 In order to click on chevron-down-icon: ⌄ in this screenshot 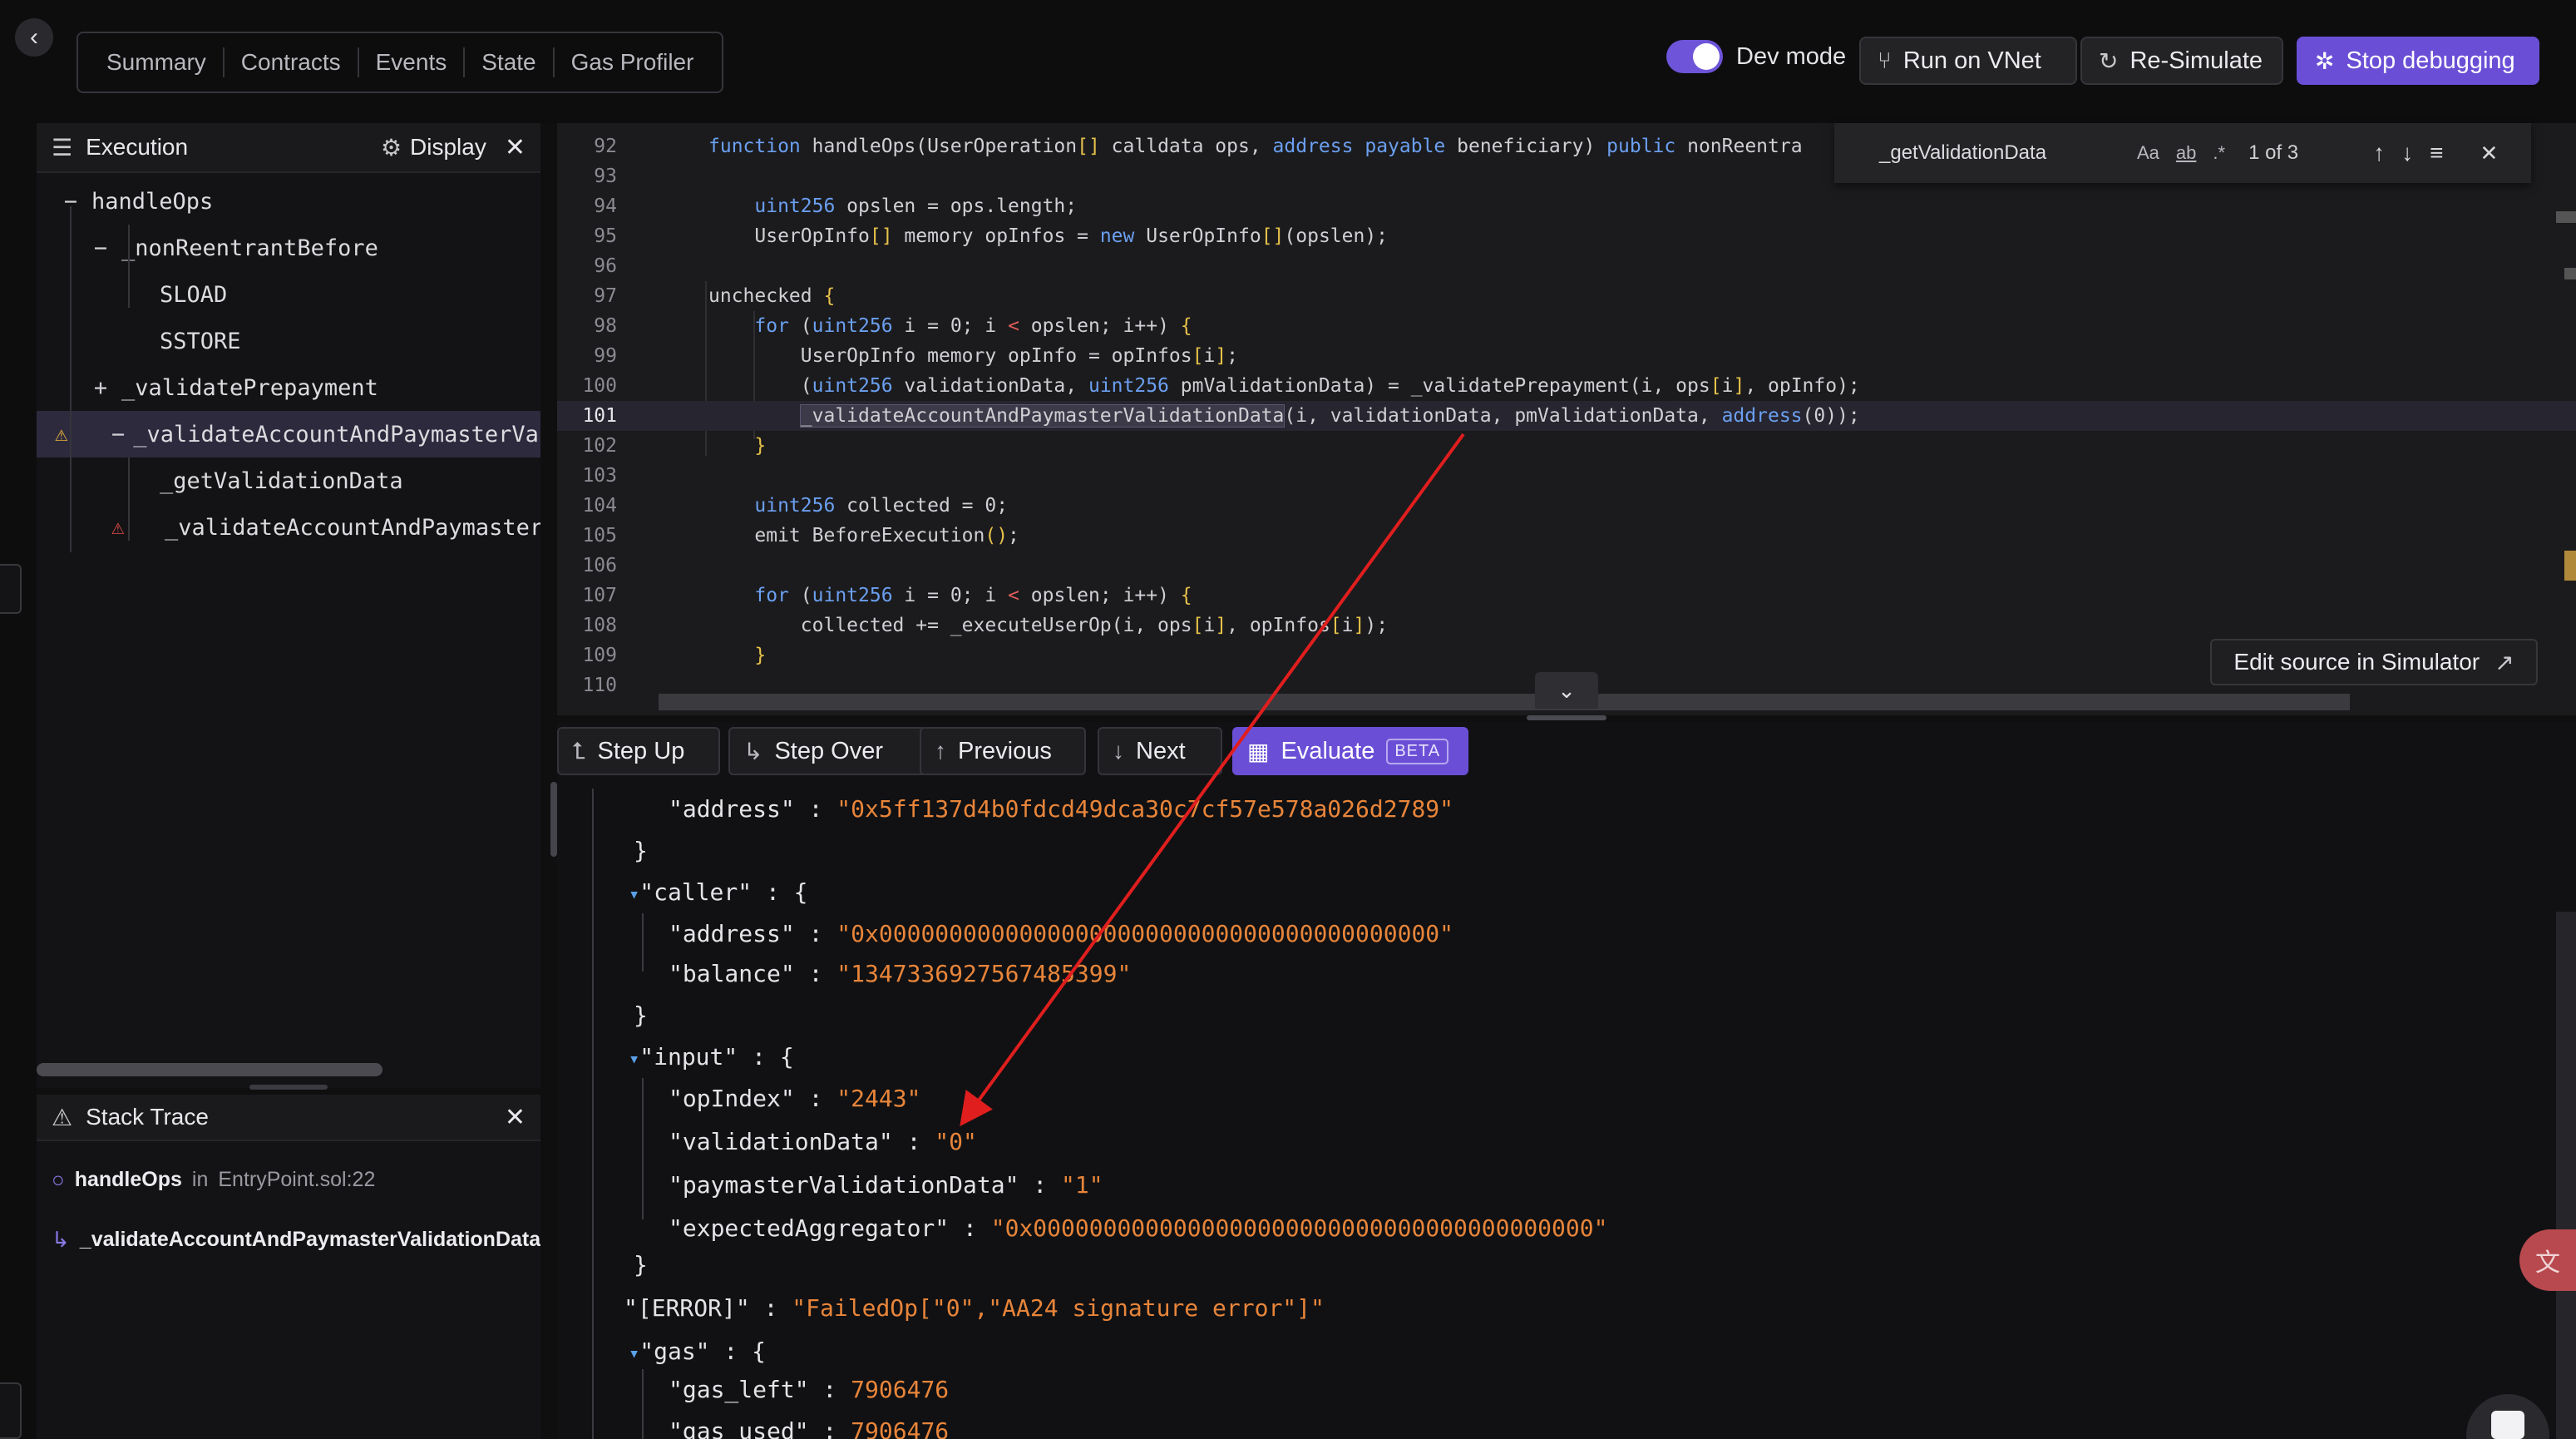, I will do `click(1566, 690)`.